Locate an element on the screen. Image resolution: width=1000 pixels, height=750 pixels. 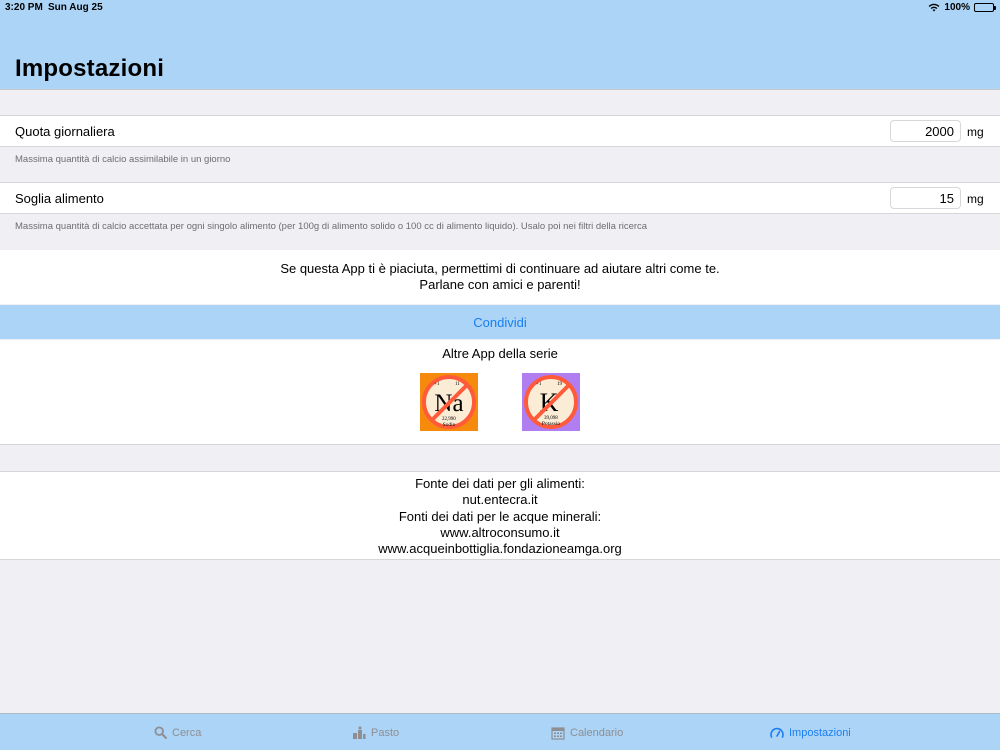
promo-line-2: Parlane con amici e parenti! is located at coordinates (500, 284).